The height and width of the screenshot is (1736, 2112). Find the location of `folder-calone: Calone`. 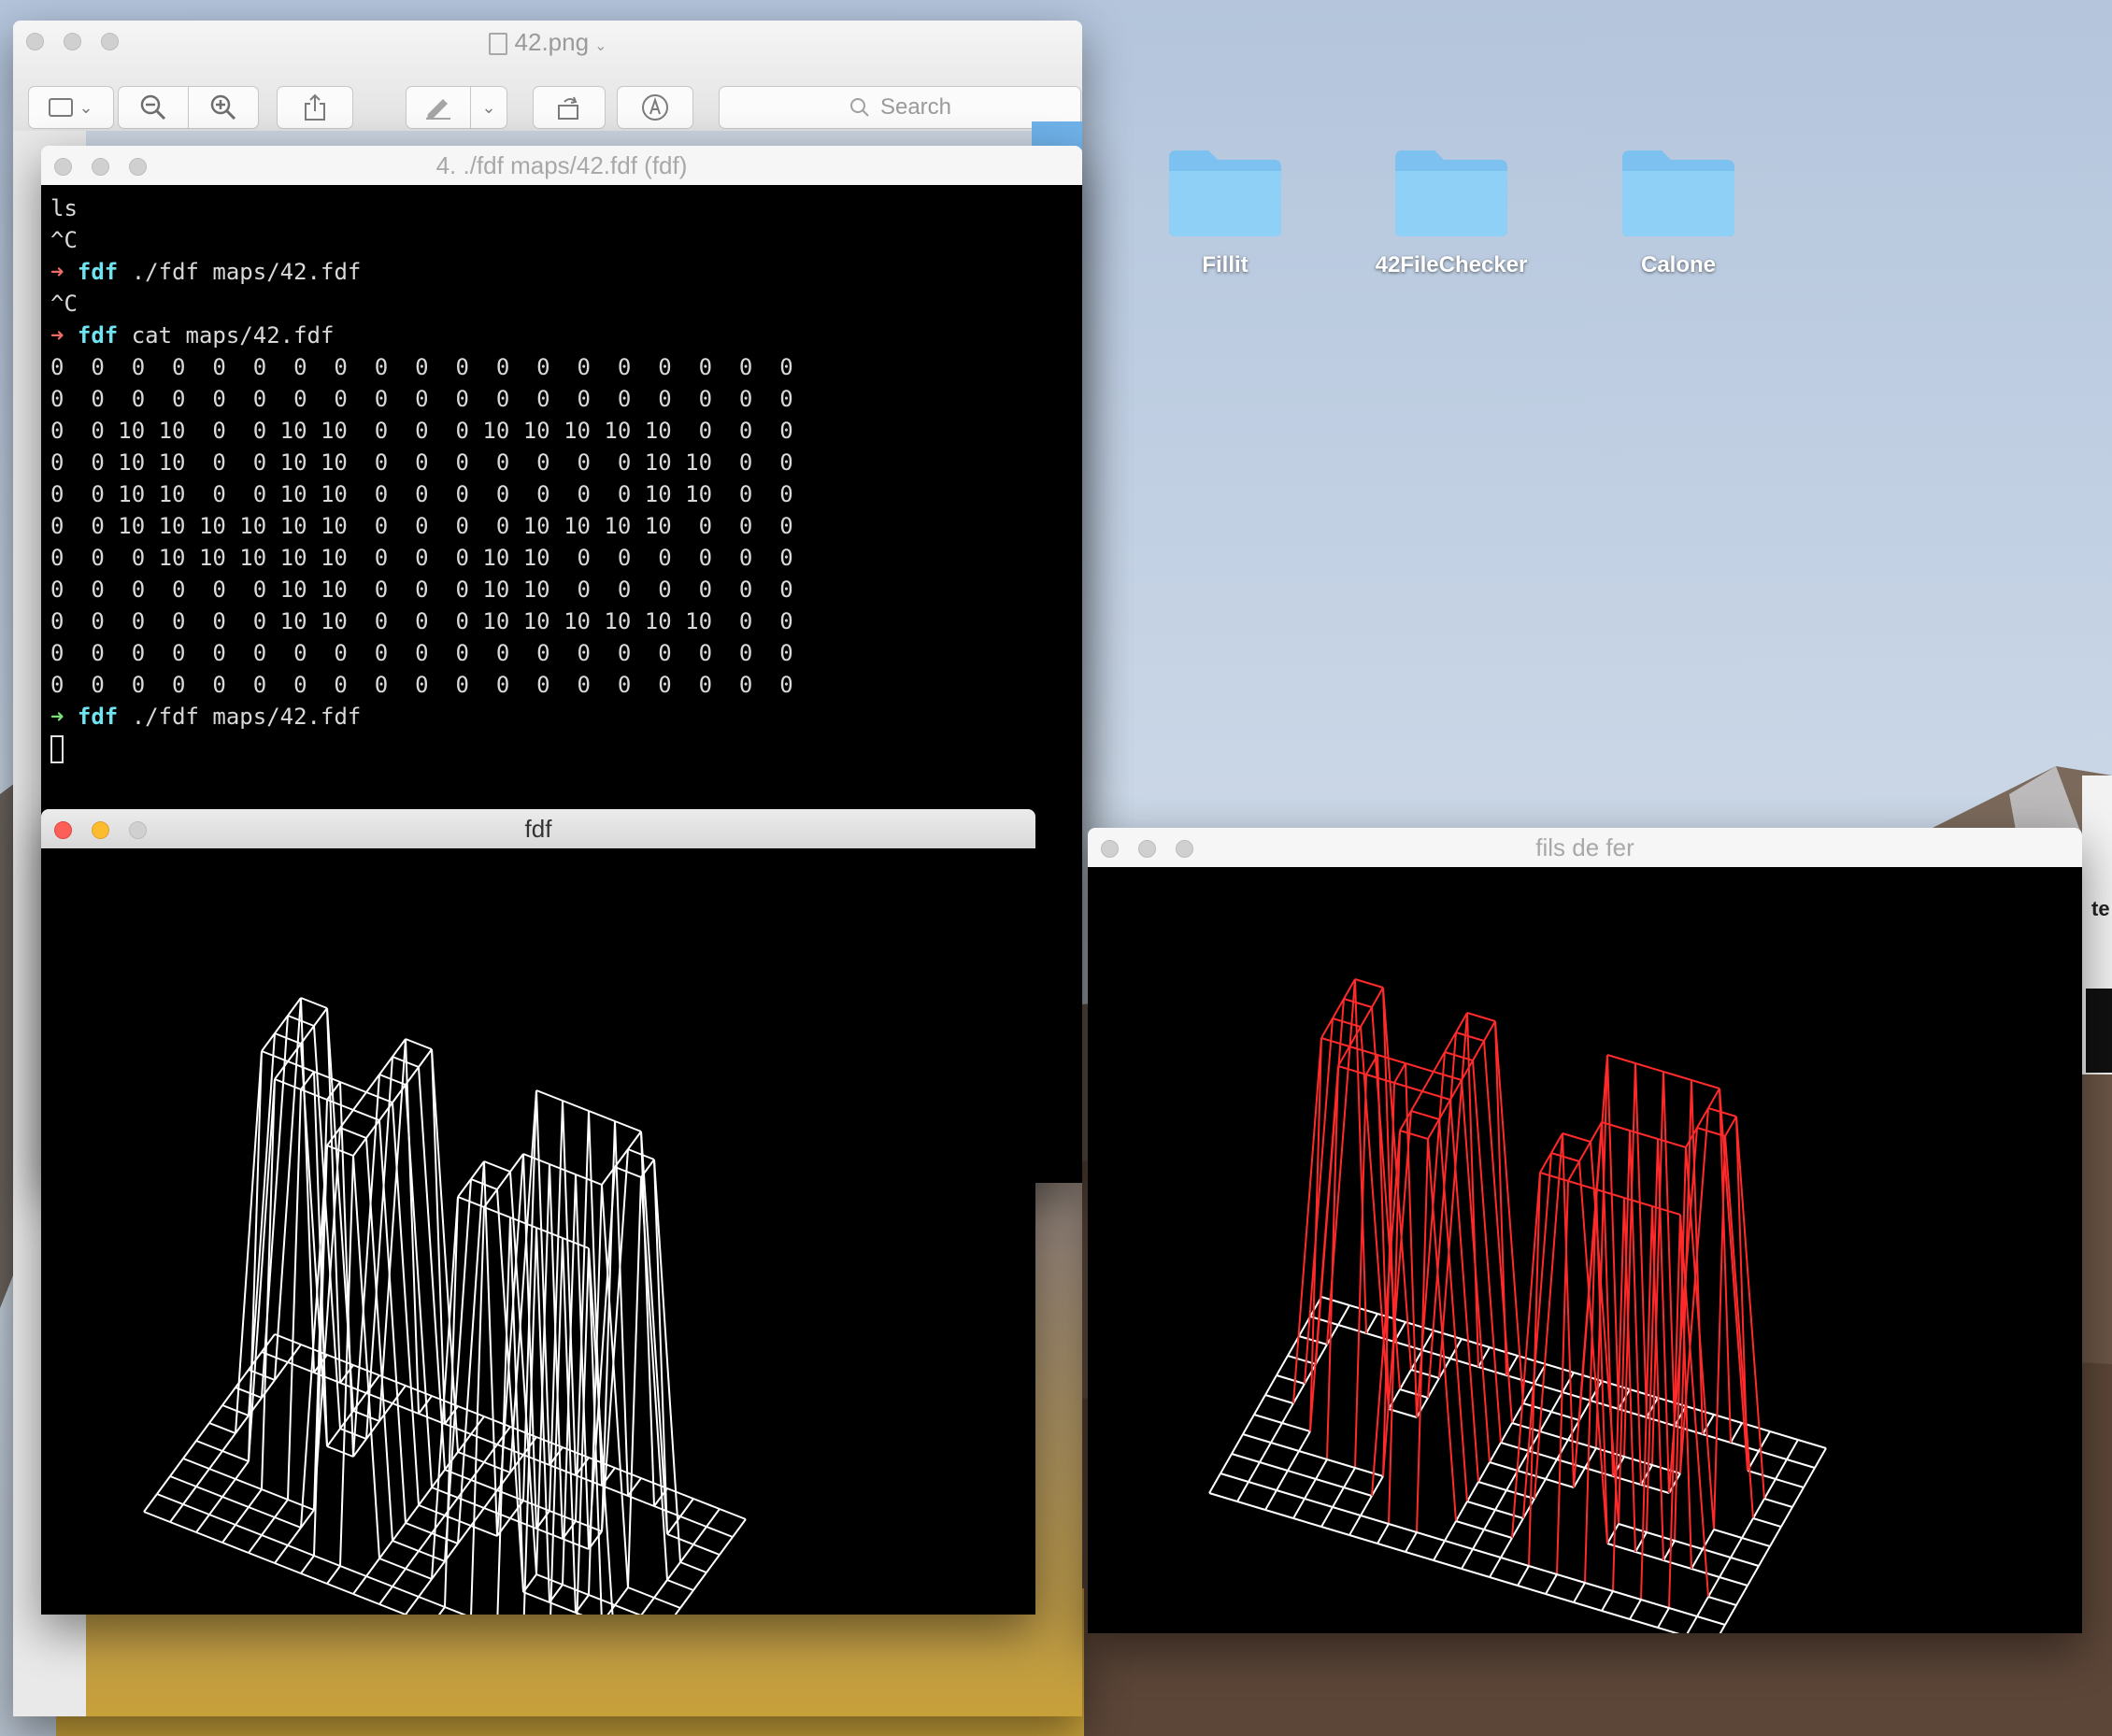

folder-calone: Calone is located at coordinates (1678, 211).